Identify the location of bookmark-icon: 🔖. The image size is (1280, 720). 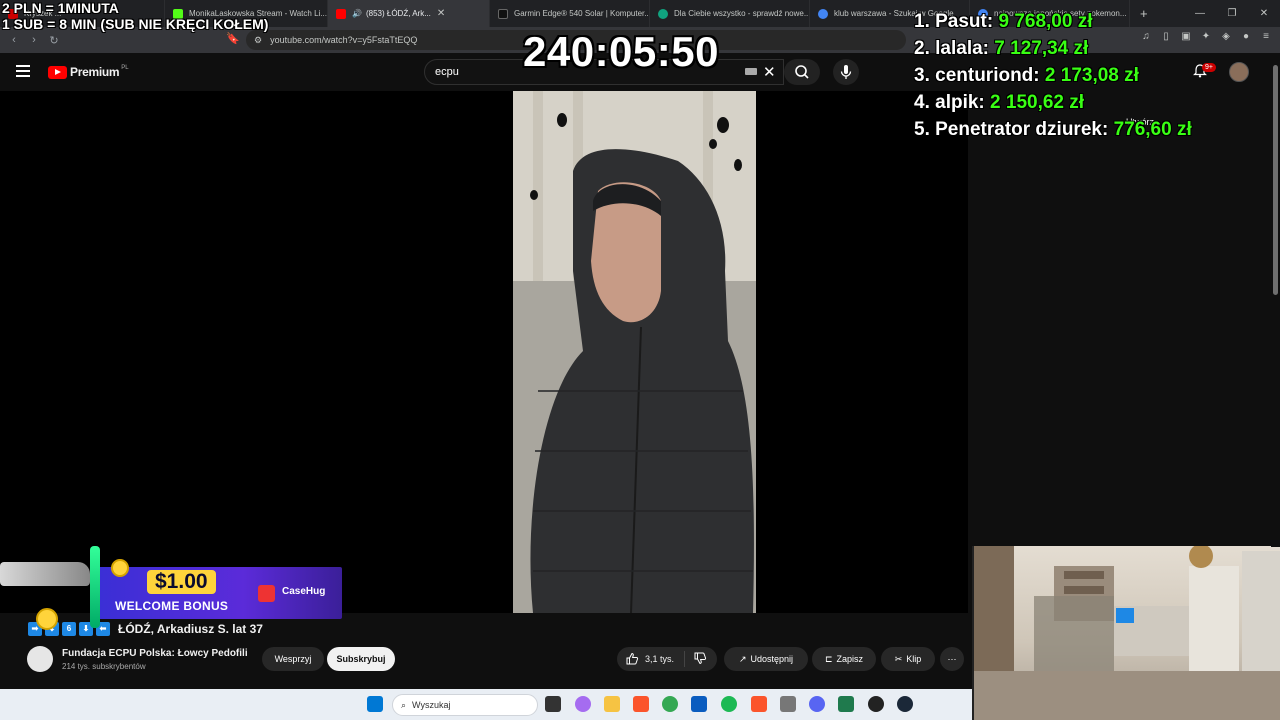
(233, 38).